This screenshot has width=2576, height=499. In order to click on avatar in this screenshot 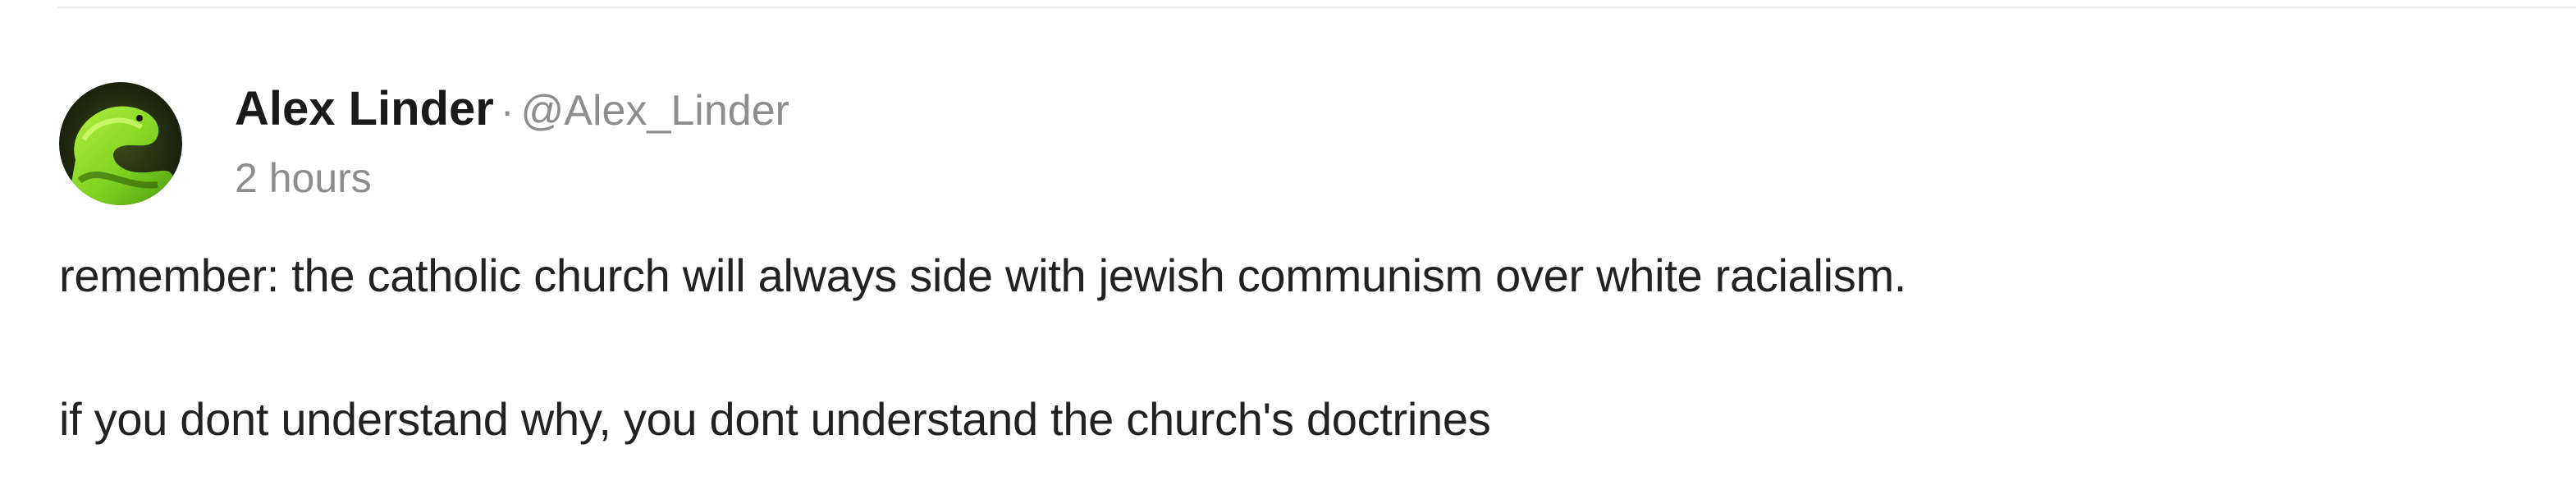, I will do `click(120, 144)`.